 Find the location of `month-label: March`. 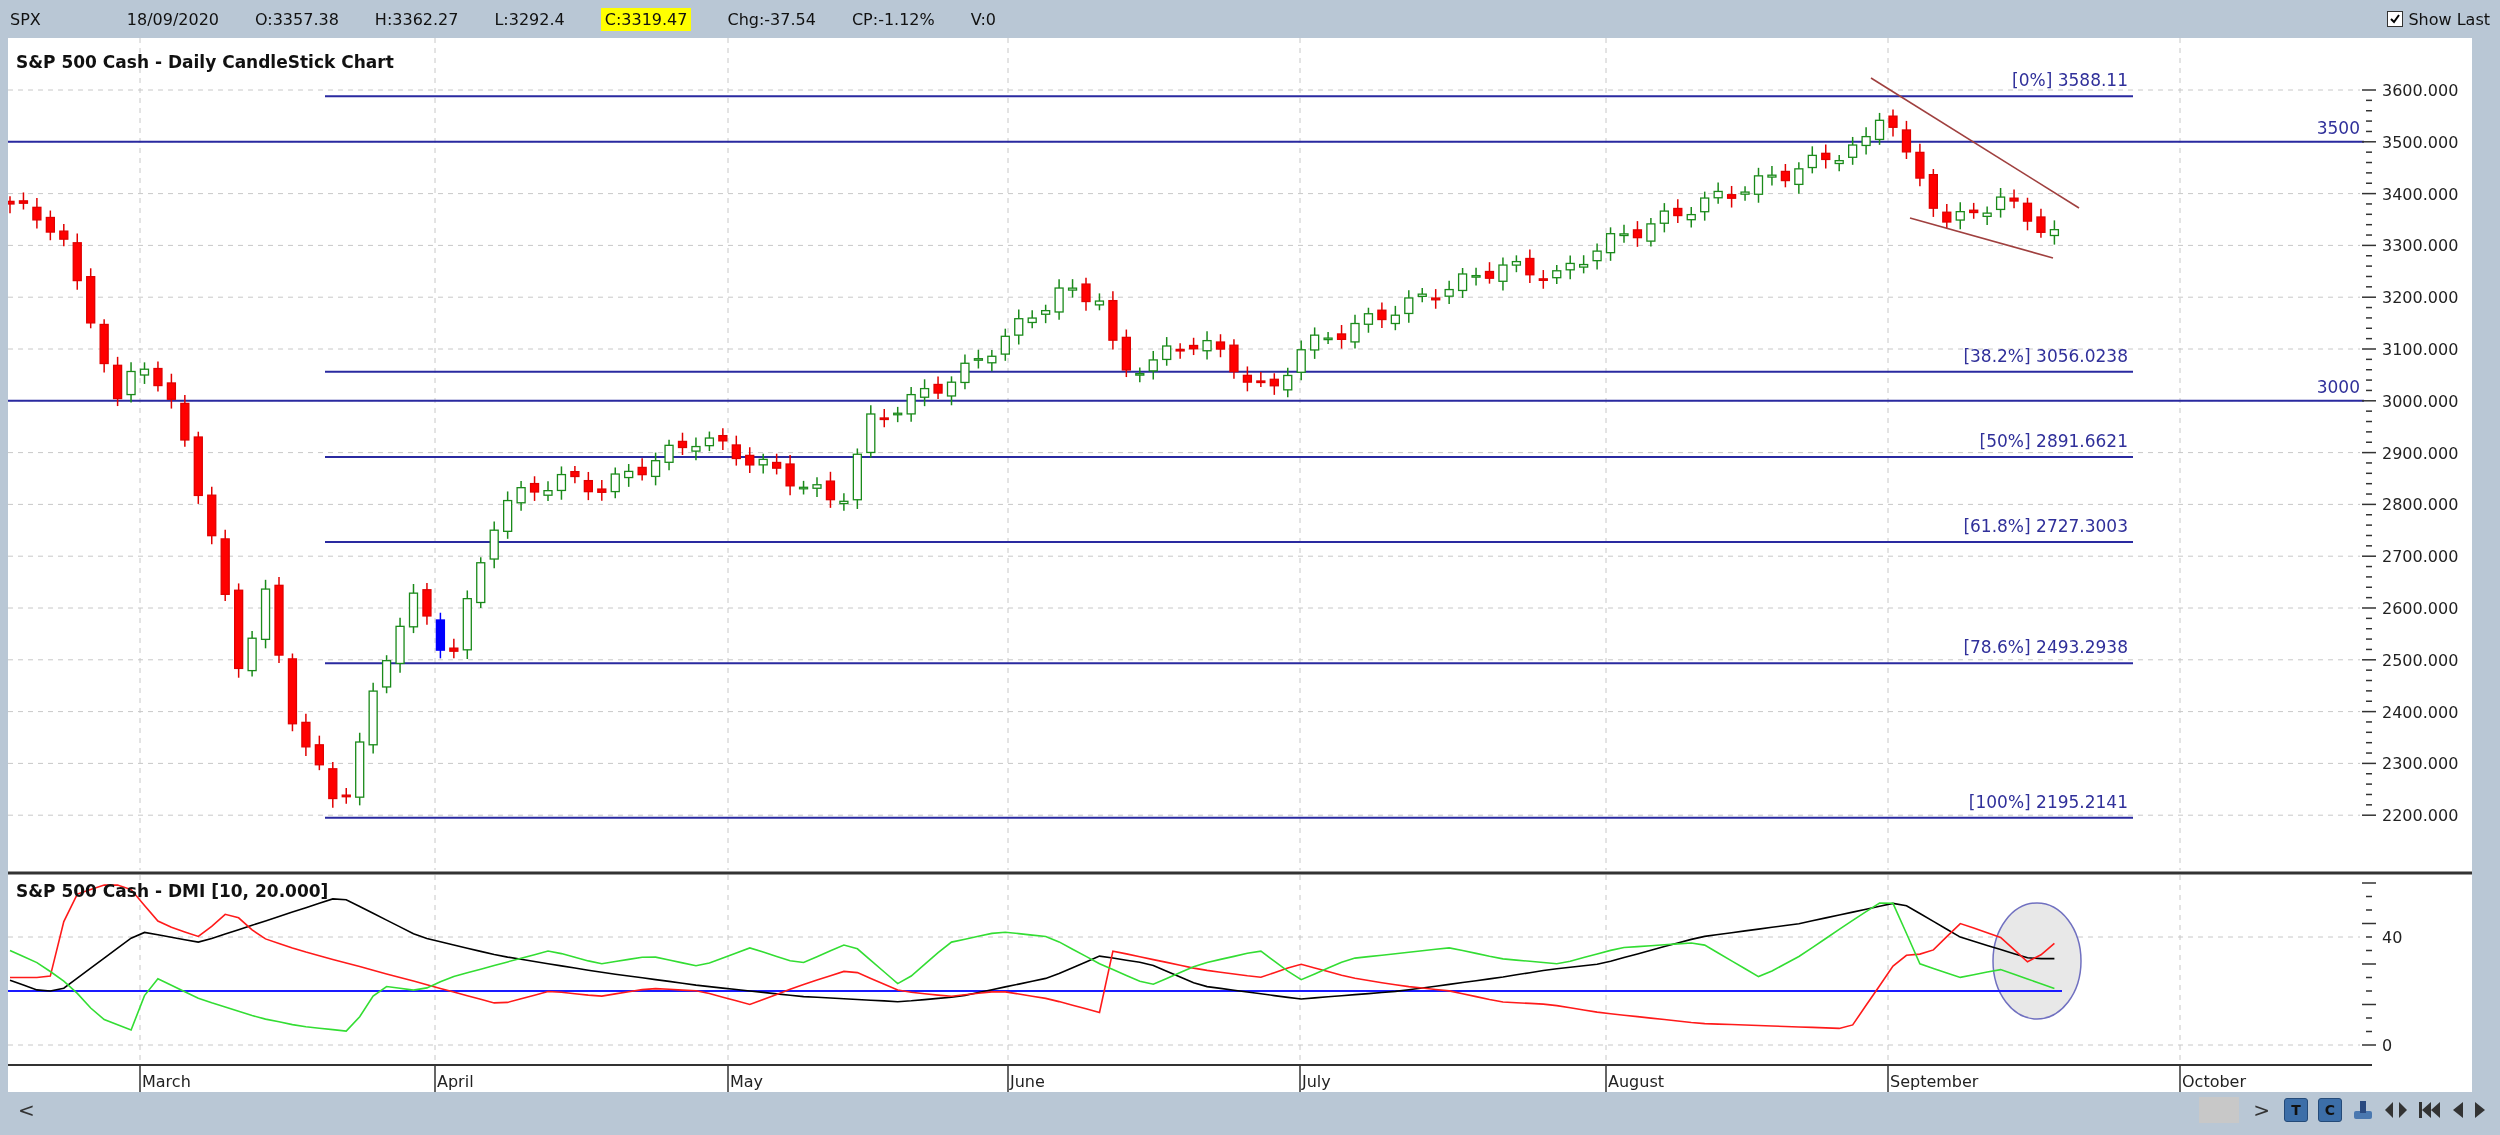

month-label: March is located at coordinates (166, 1081).